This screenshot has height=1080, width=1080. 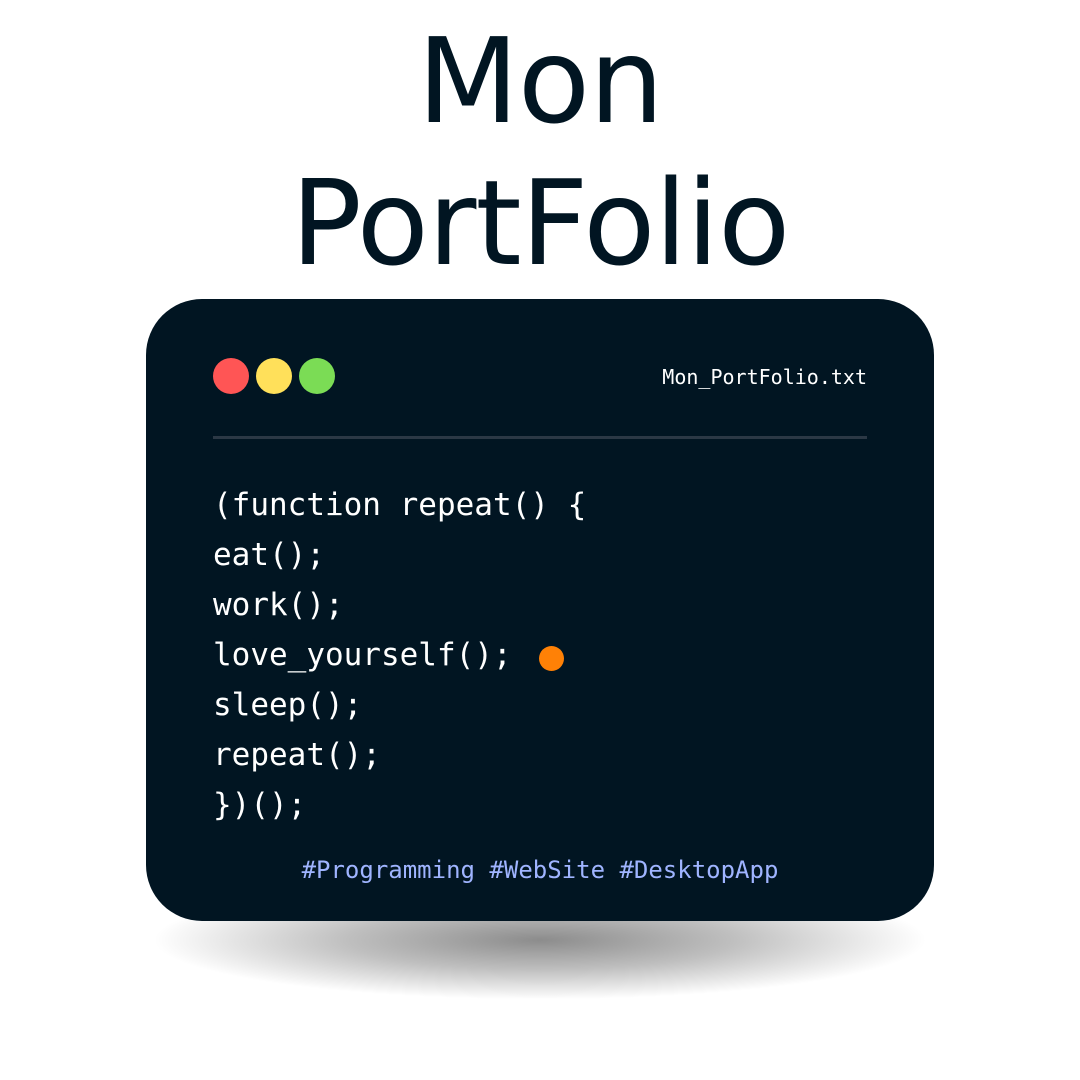 I want to click on minimize-window-icon, so click(x=274, y=376).